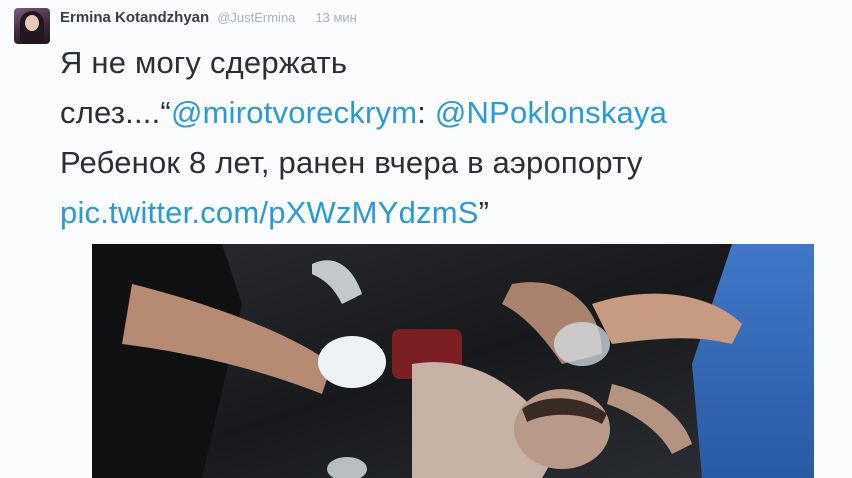 This screenshot has width=852, height=478. Describe the element at coordinates (426, 112) in the screenshot. I see `colon-text: :` at that location.